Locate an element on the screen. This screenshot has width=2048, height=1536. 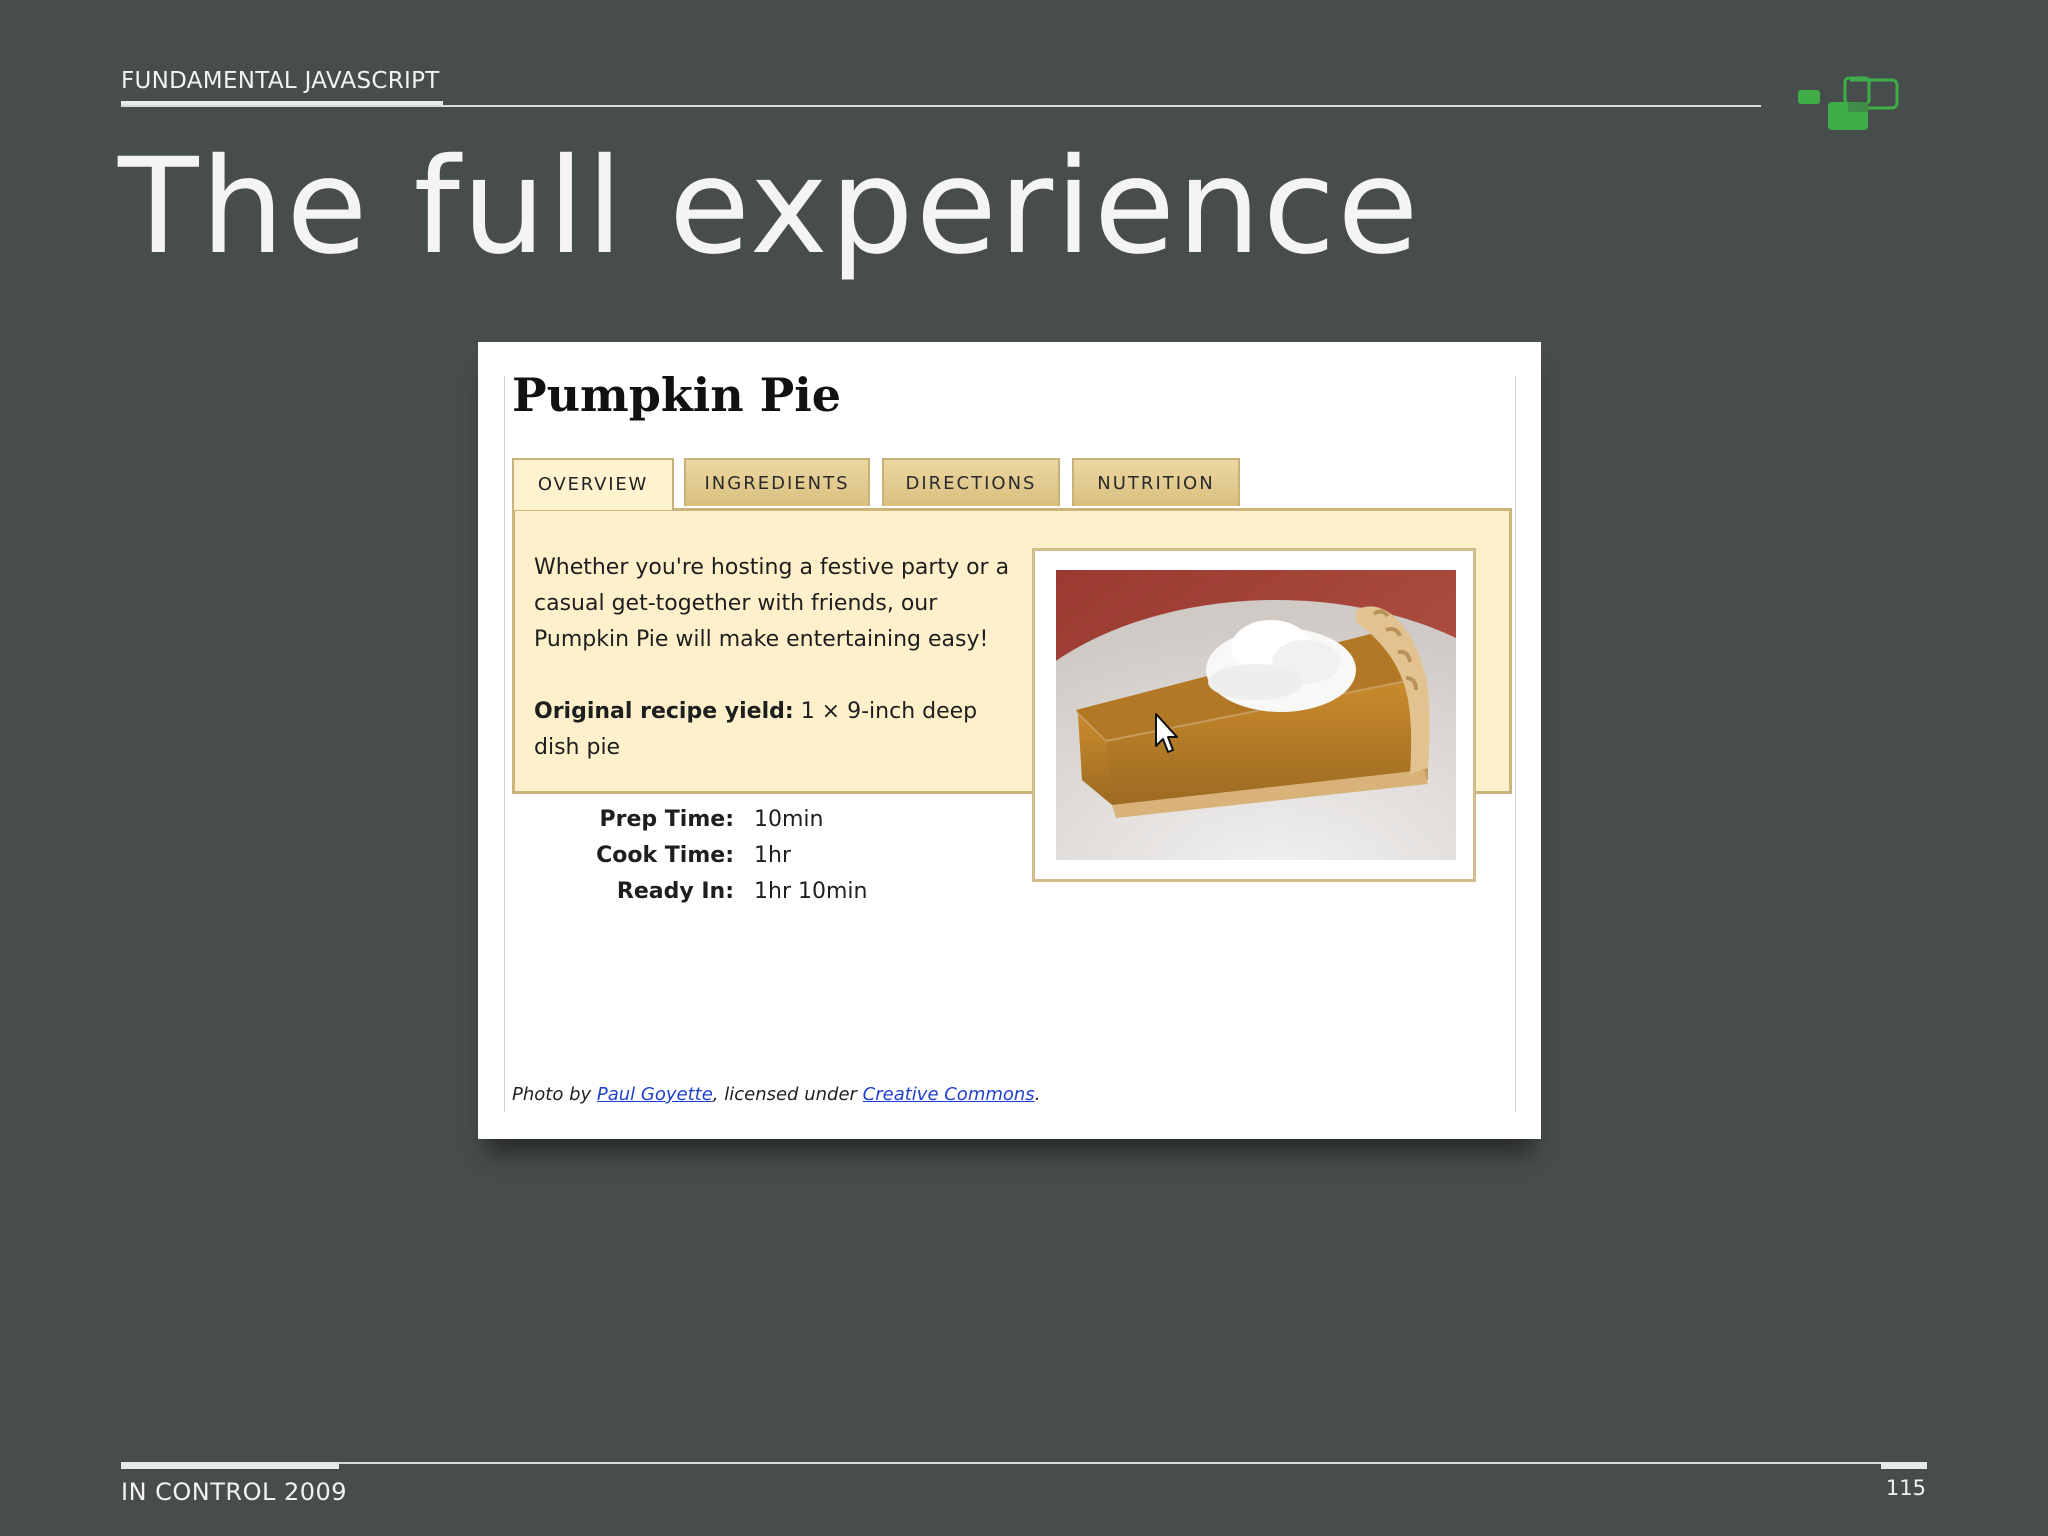
page-number: 115 is located at coordinates (1905, 1488).